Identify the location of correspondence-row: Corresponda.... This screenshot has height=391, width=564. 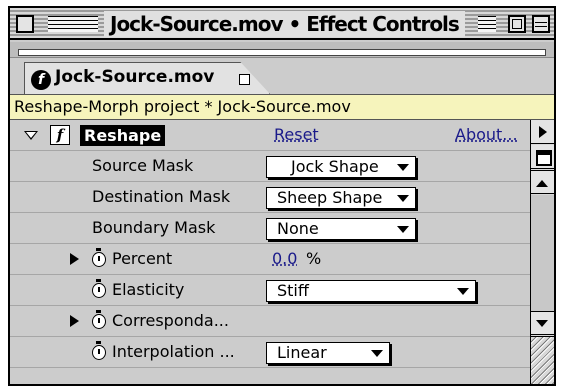
(270, 321).